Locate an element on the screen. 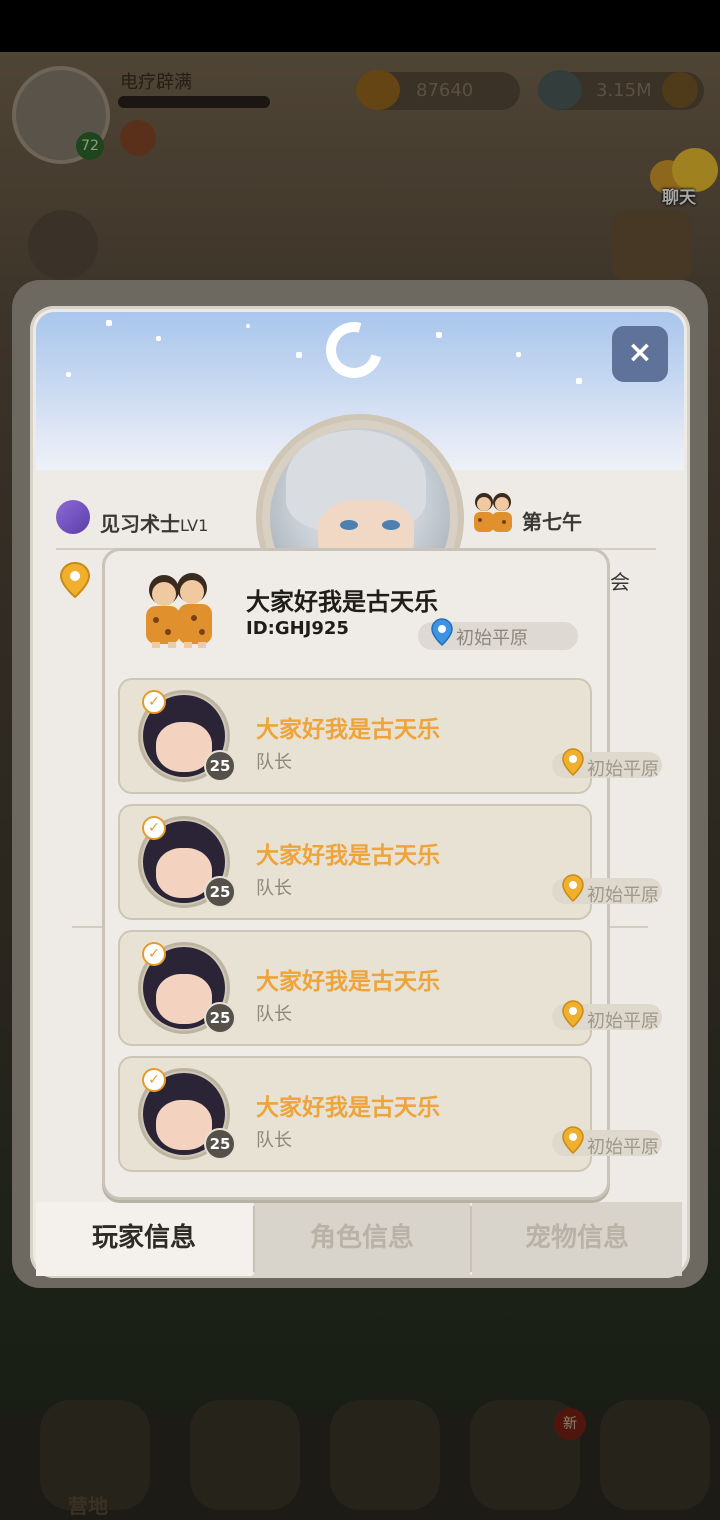 The height and width of the screenshot is (1520, 720). guild-label-partial: 会 is located at coordinates (620, 582).